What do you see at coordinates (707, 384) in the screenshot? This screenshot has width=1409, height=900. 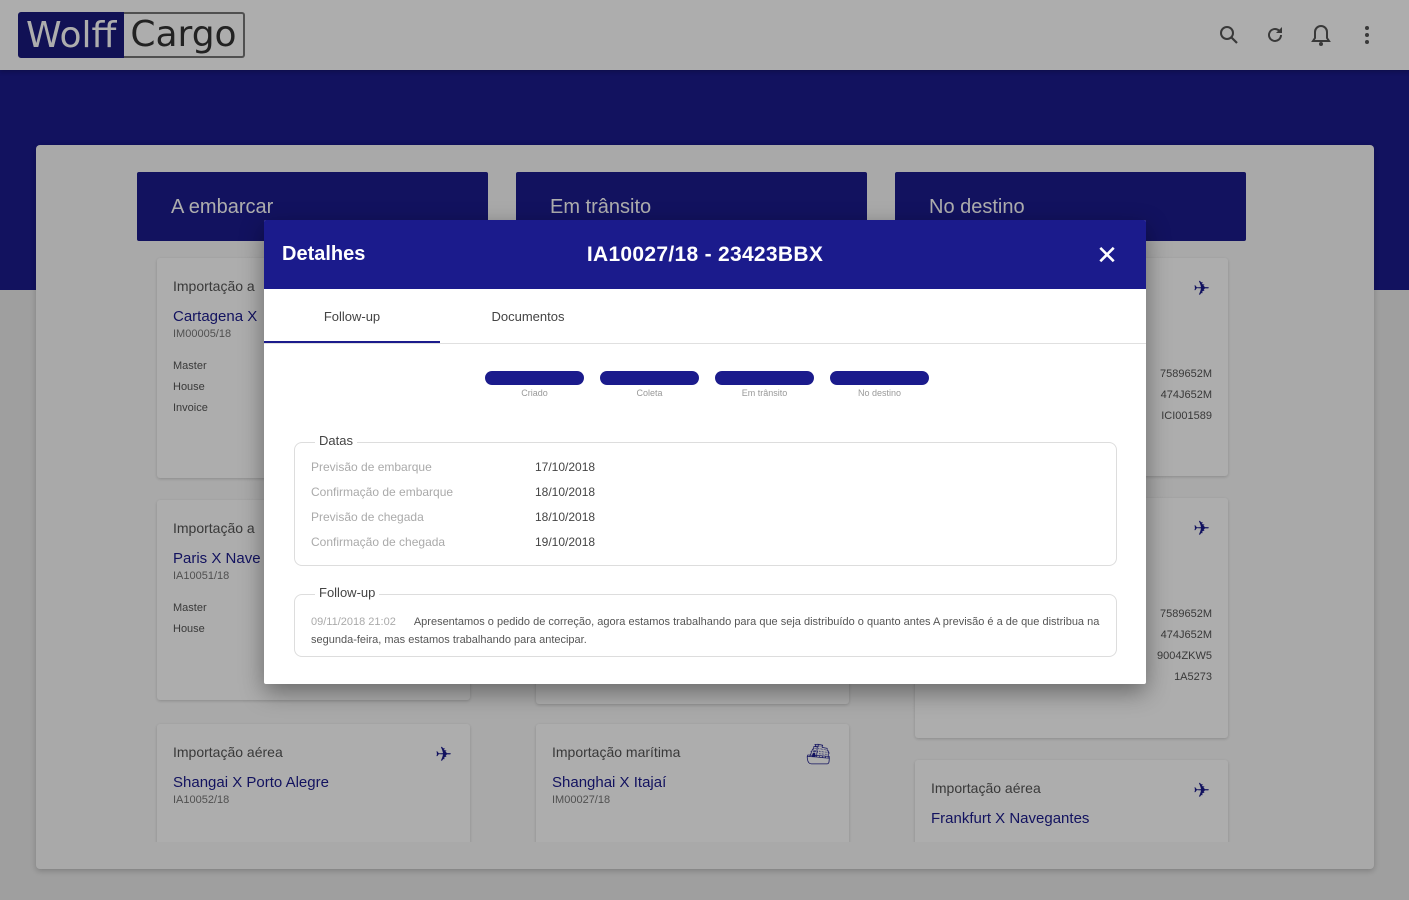 I see `status-stepper: Criado Coleta Em trânsito No destino` at bounding box center [707, 384].